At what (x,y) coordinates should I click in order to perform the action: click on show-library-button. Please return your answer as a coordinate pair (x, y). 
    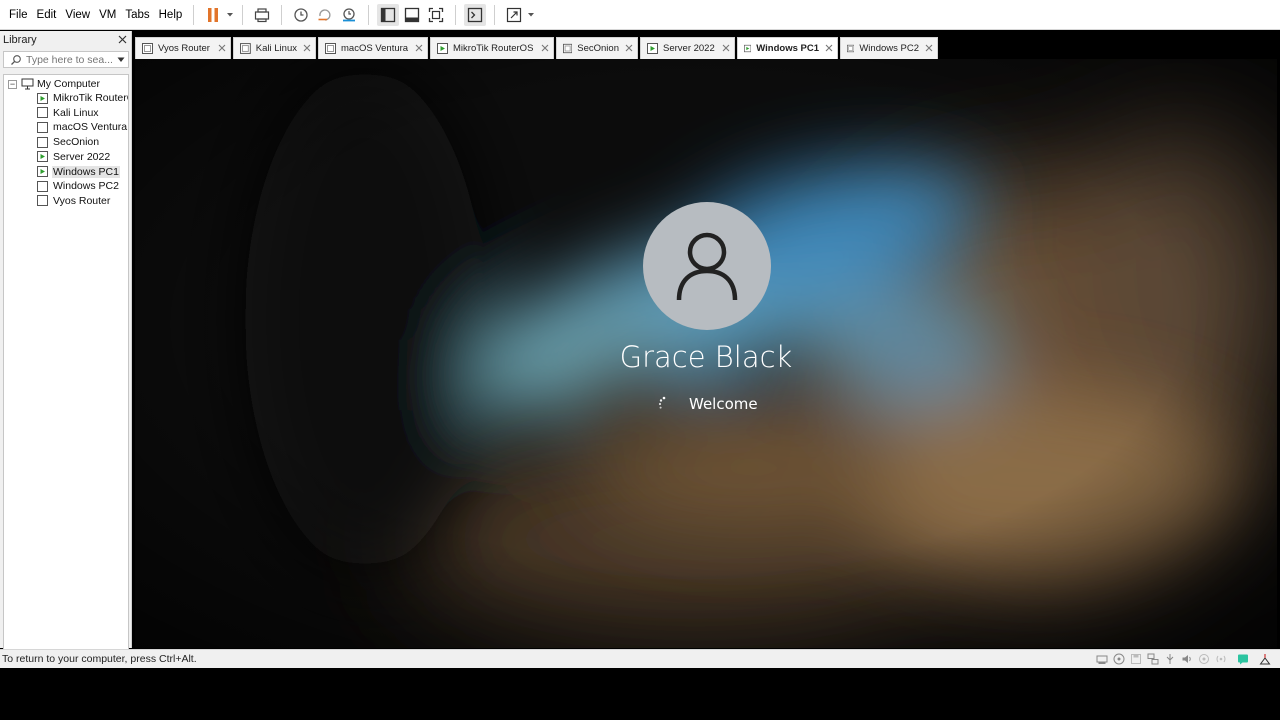
    Looking at the image, I should click on (388, 14).